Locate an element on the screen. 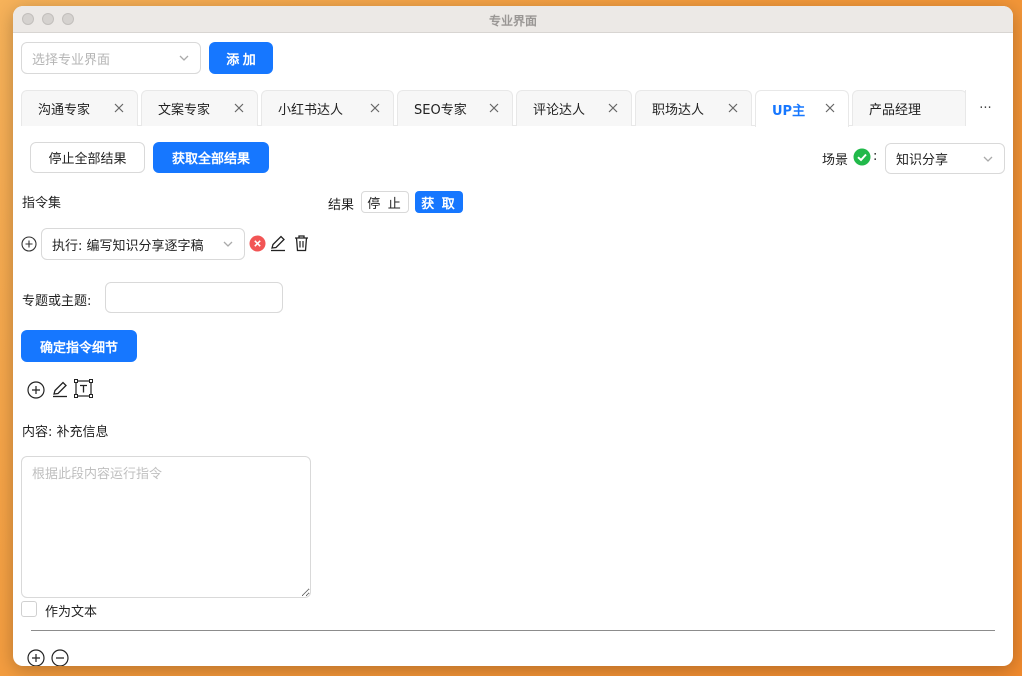 Image resolution: width=1022 pixels, height=676 pixels. tab-3: SEO专家 is located at coordinates (455, 108).